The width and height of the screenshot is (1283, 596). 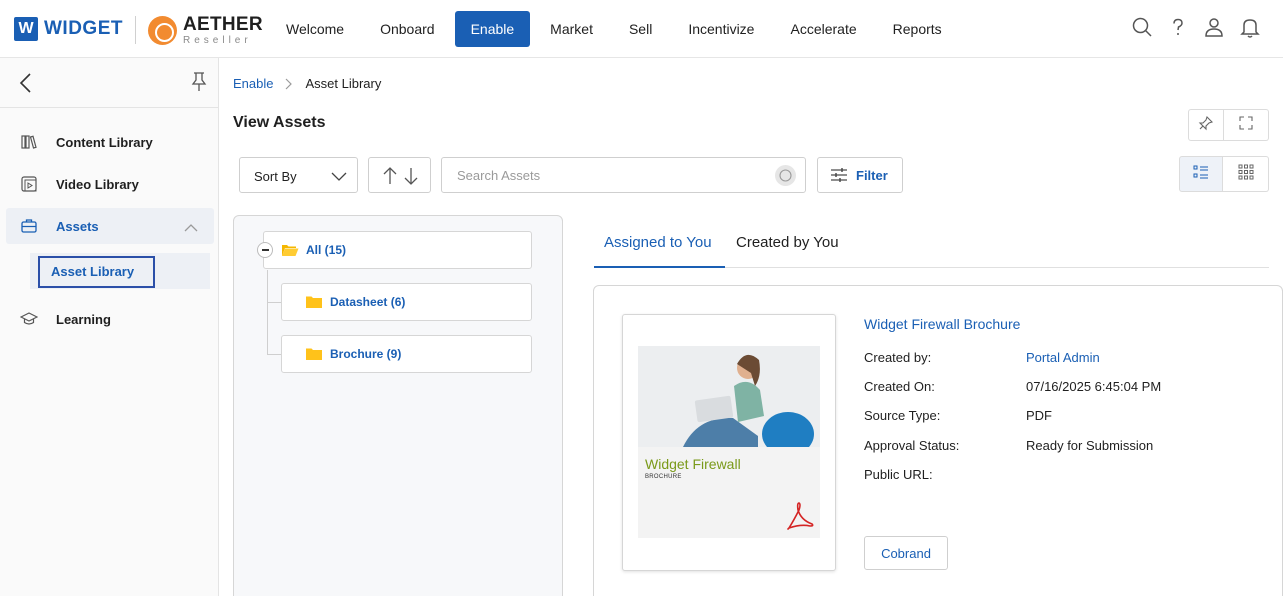 What do you see at coordinates (663, 477) in the screenshot?
I see `thumbnail-subtitle: BROCHURE` at bounding box center [663, 477].